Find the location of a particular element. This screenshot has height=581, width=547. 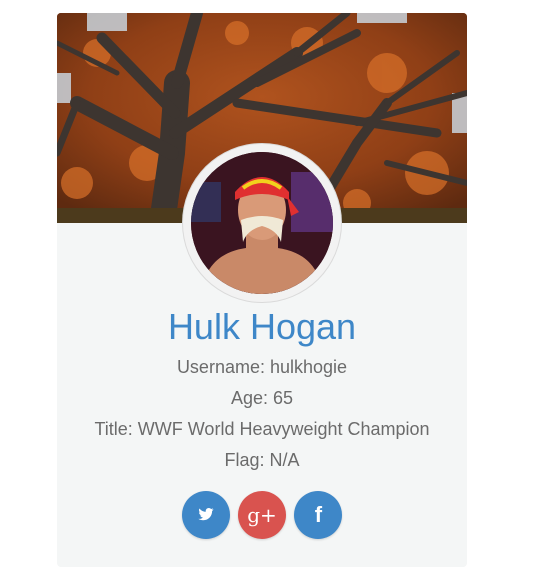

age-row: Age: 65 is located at coordinates (262, 398).